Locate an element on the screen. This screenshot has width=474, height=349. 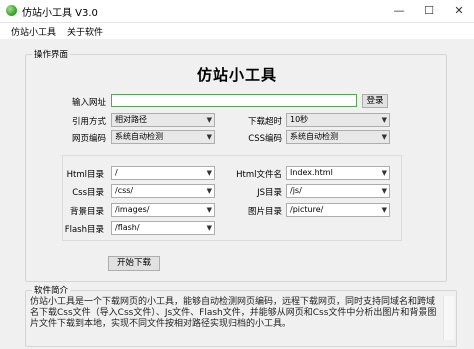
css-enc-select: 系统自动检测 ▼ is located at coordinates (338, 137).